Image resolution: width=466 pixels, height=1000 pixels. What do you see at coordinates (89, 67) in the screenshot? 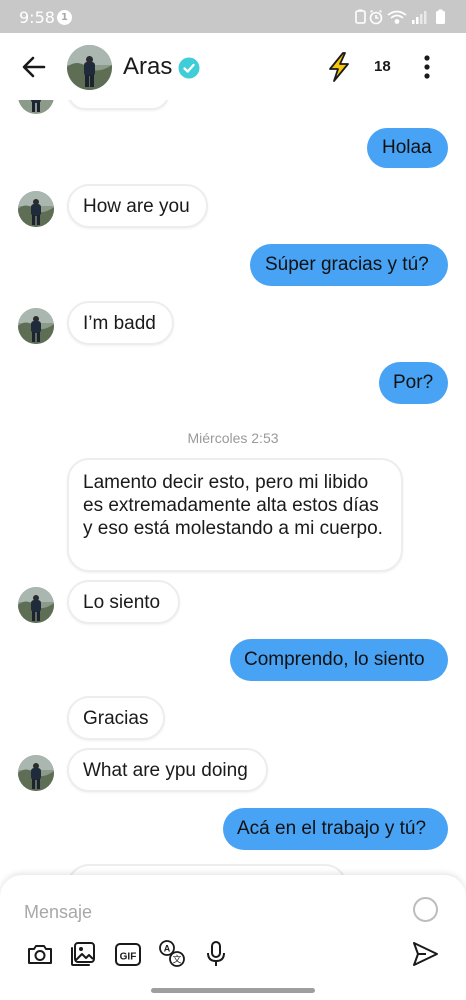
I see `contact-avatar` at bounding box center [89, 67].